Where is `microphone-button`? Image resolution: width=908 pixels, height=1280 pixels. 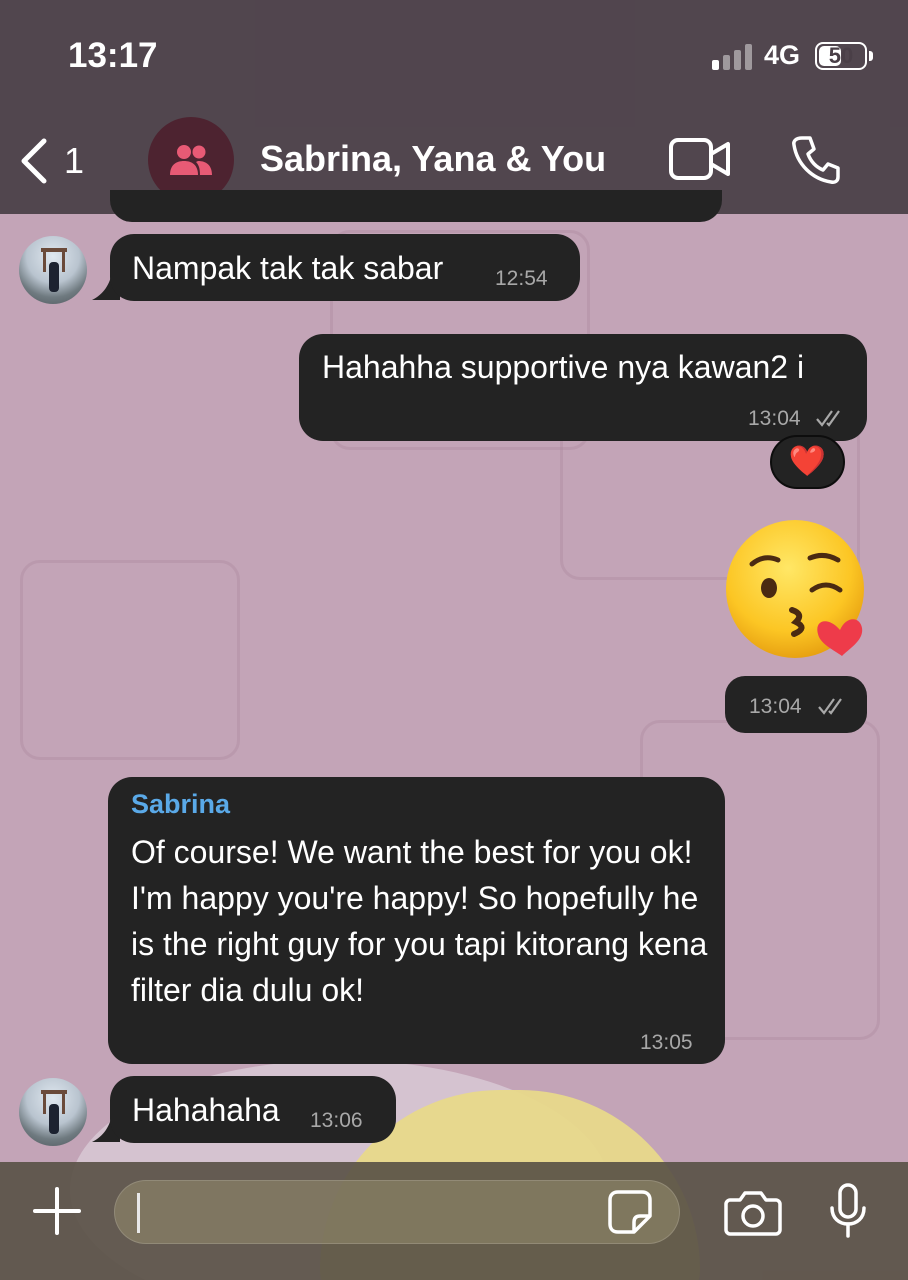 microphone-button is located at coordinates (848, 1211).